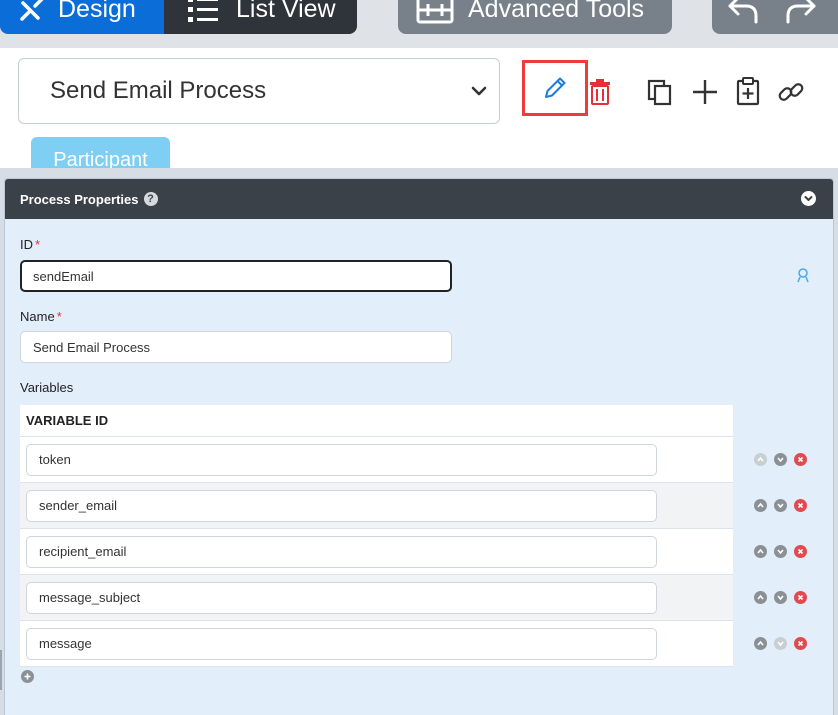 Image resolution: width=838 pixels, height=715 pixels. What do you see at coordinates (27, 676) in the screenshot?
I see `add-variable-icon` at bounding box center [27, 676].